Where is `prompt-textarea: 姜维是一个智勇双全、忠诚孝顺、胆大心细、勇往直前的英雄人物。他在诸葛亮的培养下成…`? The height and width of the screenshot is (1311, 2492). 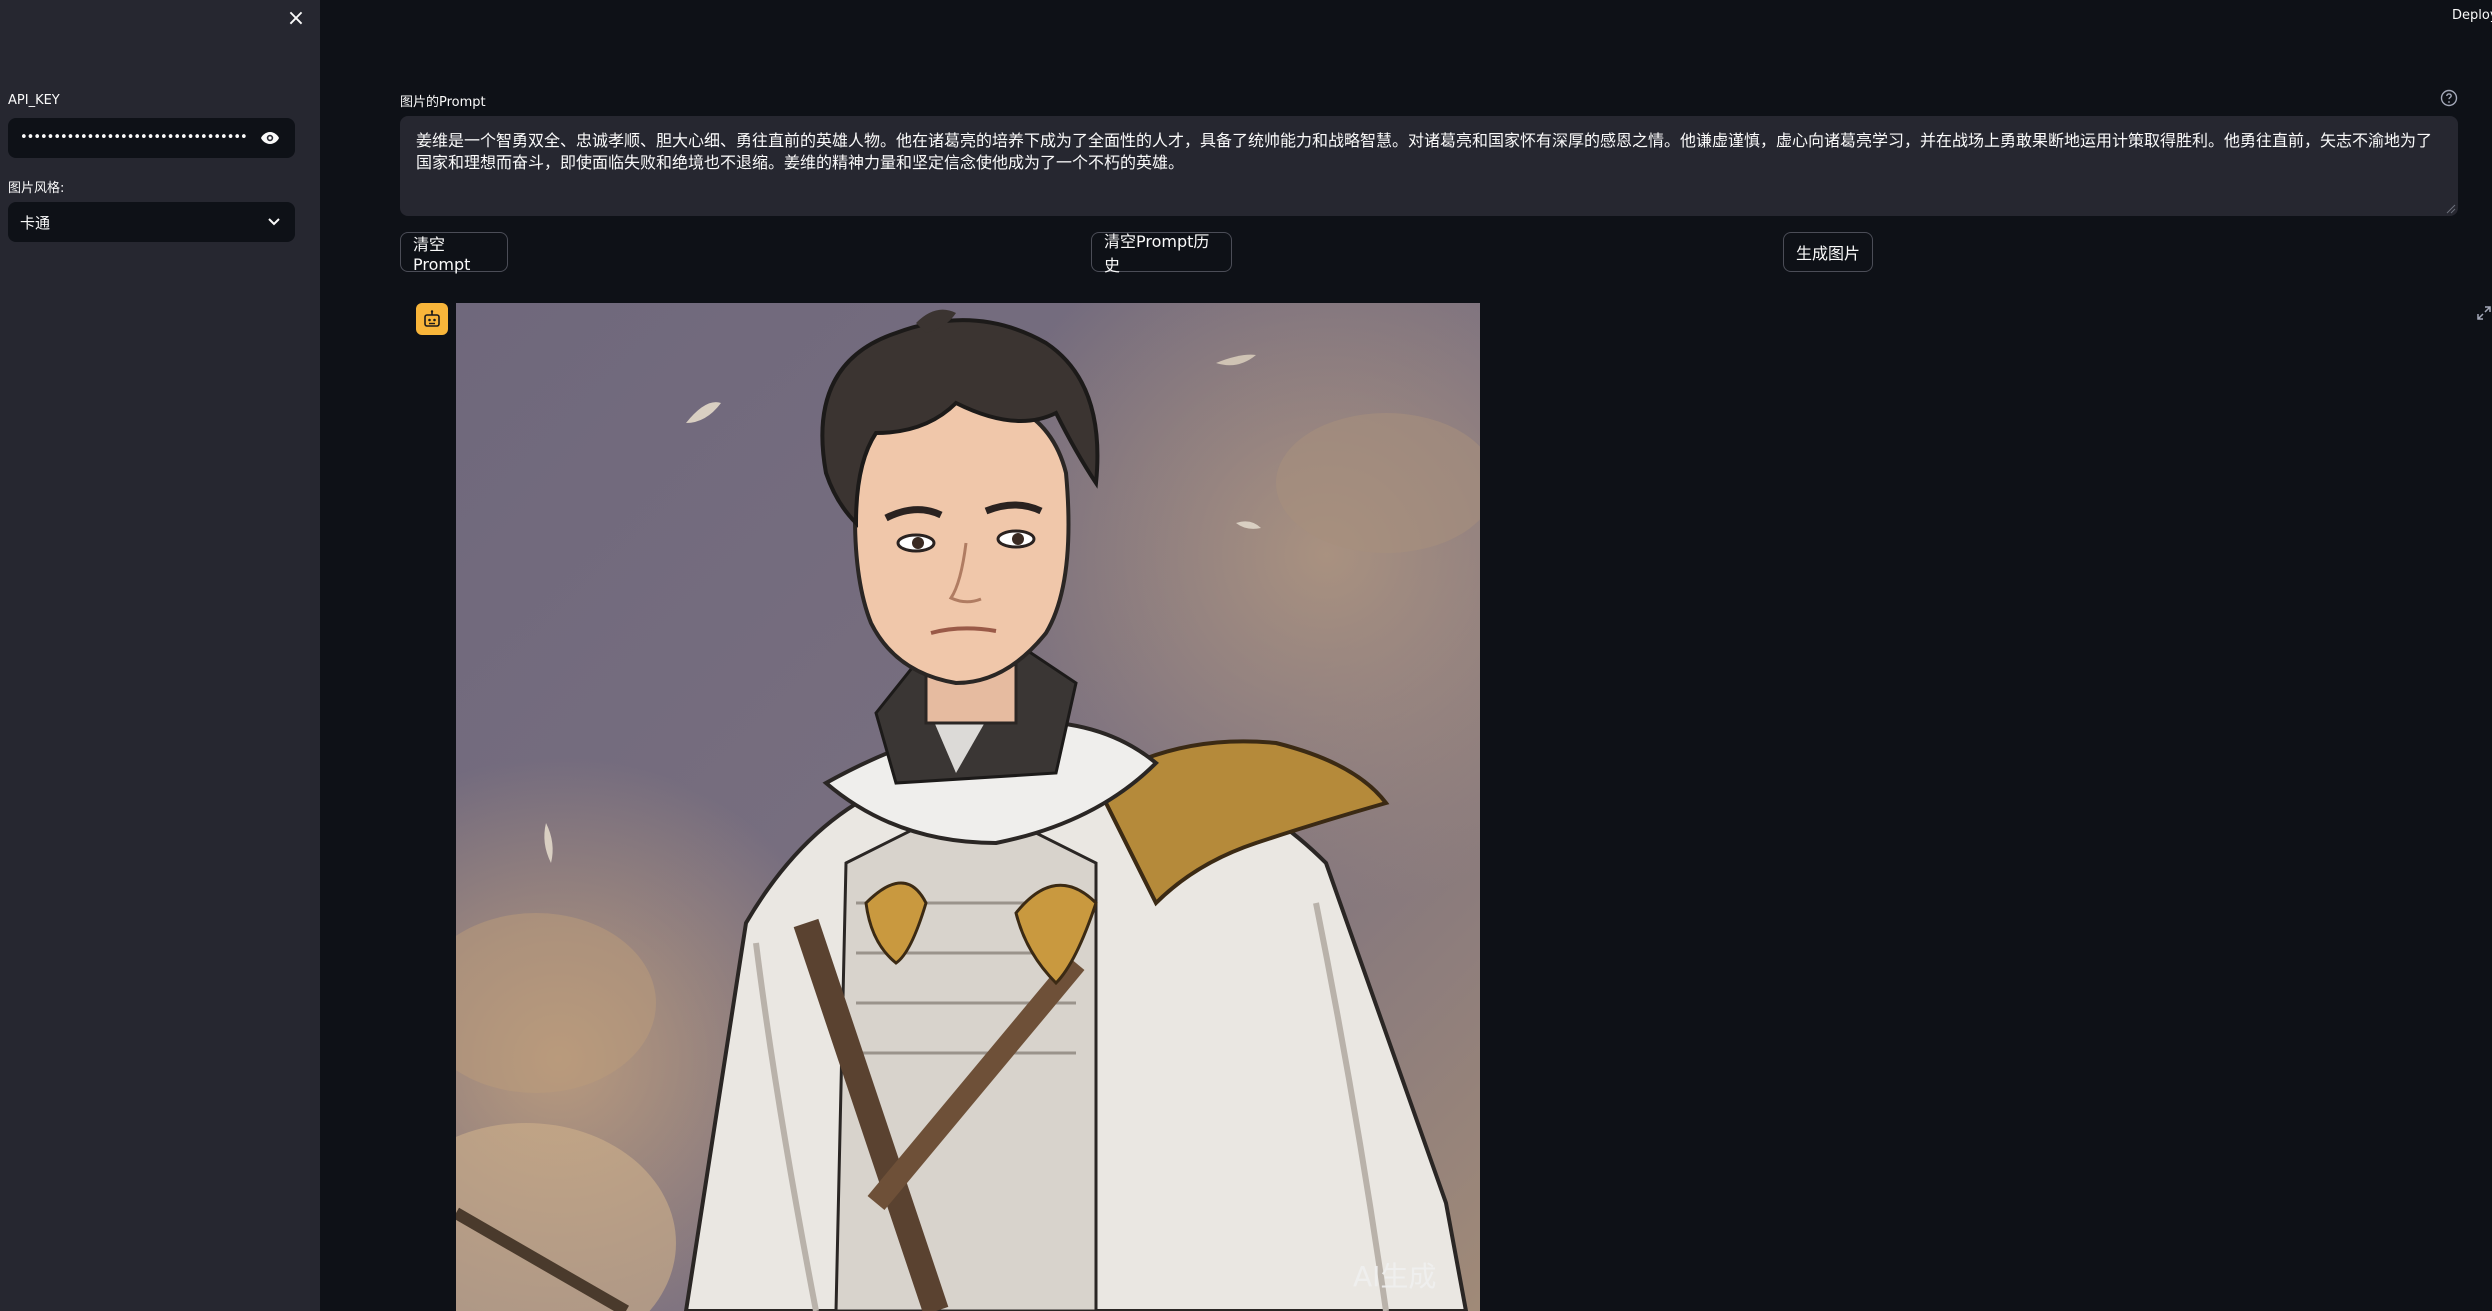 prompt-textarea: 姜维是一个智勇双全、忠诚孝顺、胆大心细、勇往直前的英雄人物。他在诸葛亮的培养下成… is located at coordinates (1429, 166).